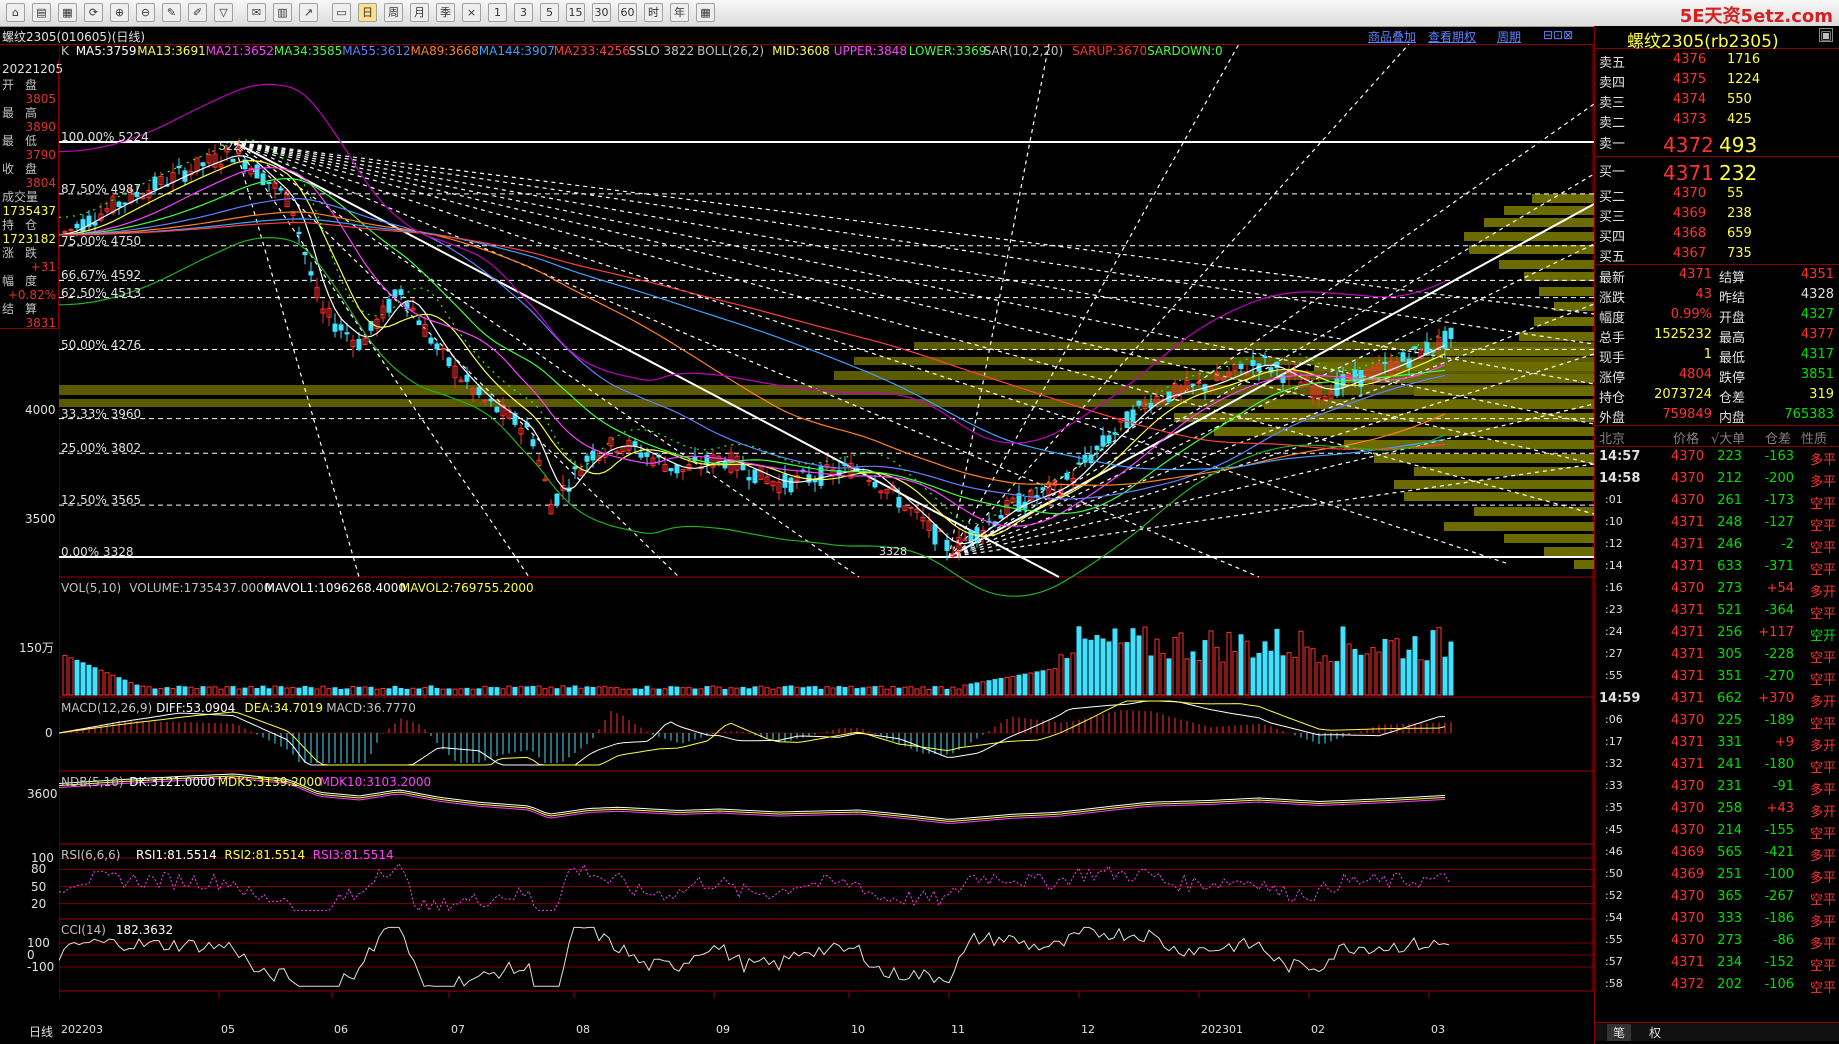 This screenshot has height=1044, width=1839. I want to click on toolbar-table-button: ▥, so click(282, 12).